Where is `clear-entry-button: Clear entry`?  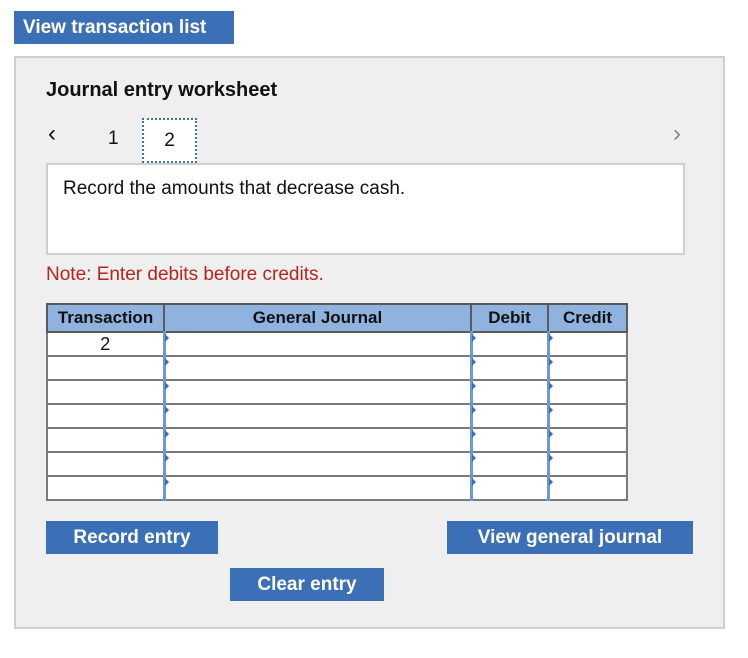
clear-entry-button: Clear entry is located at coordinates (307, 584).